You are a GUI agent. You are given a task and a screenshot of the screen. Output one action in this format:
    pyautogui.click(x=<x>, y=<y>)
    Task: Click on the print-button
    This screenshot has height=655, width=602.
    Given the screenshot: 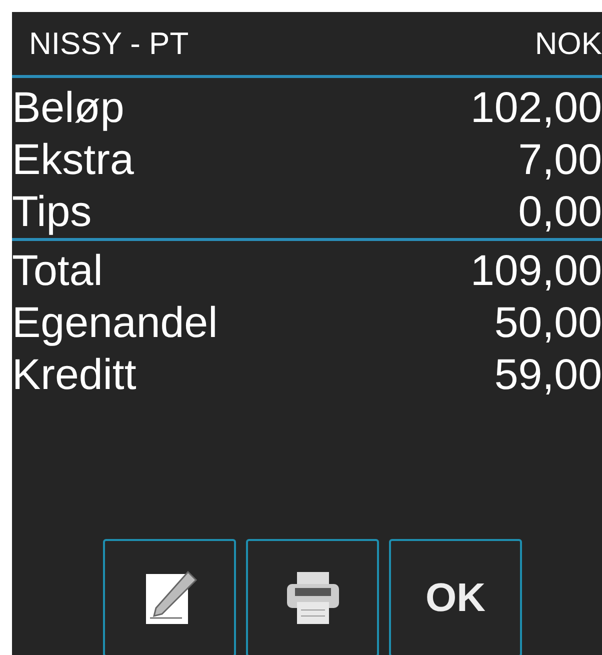 What is the action you would take?
    pyautogui.click(x=312, y=597)
    